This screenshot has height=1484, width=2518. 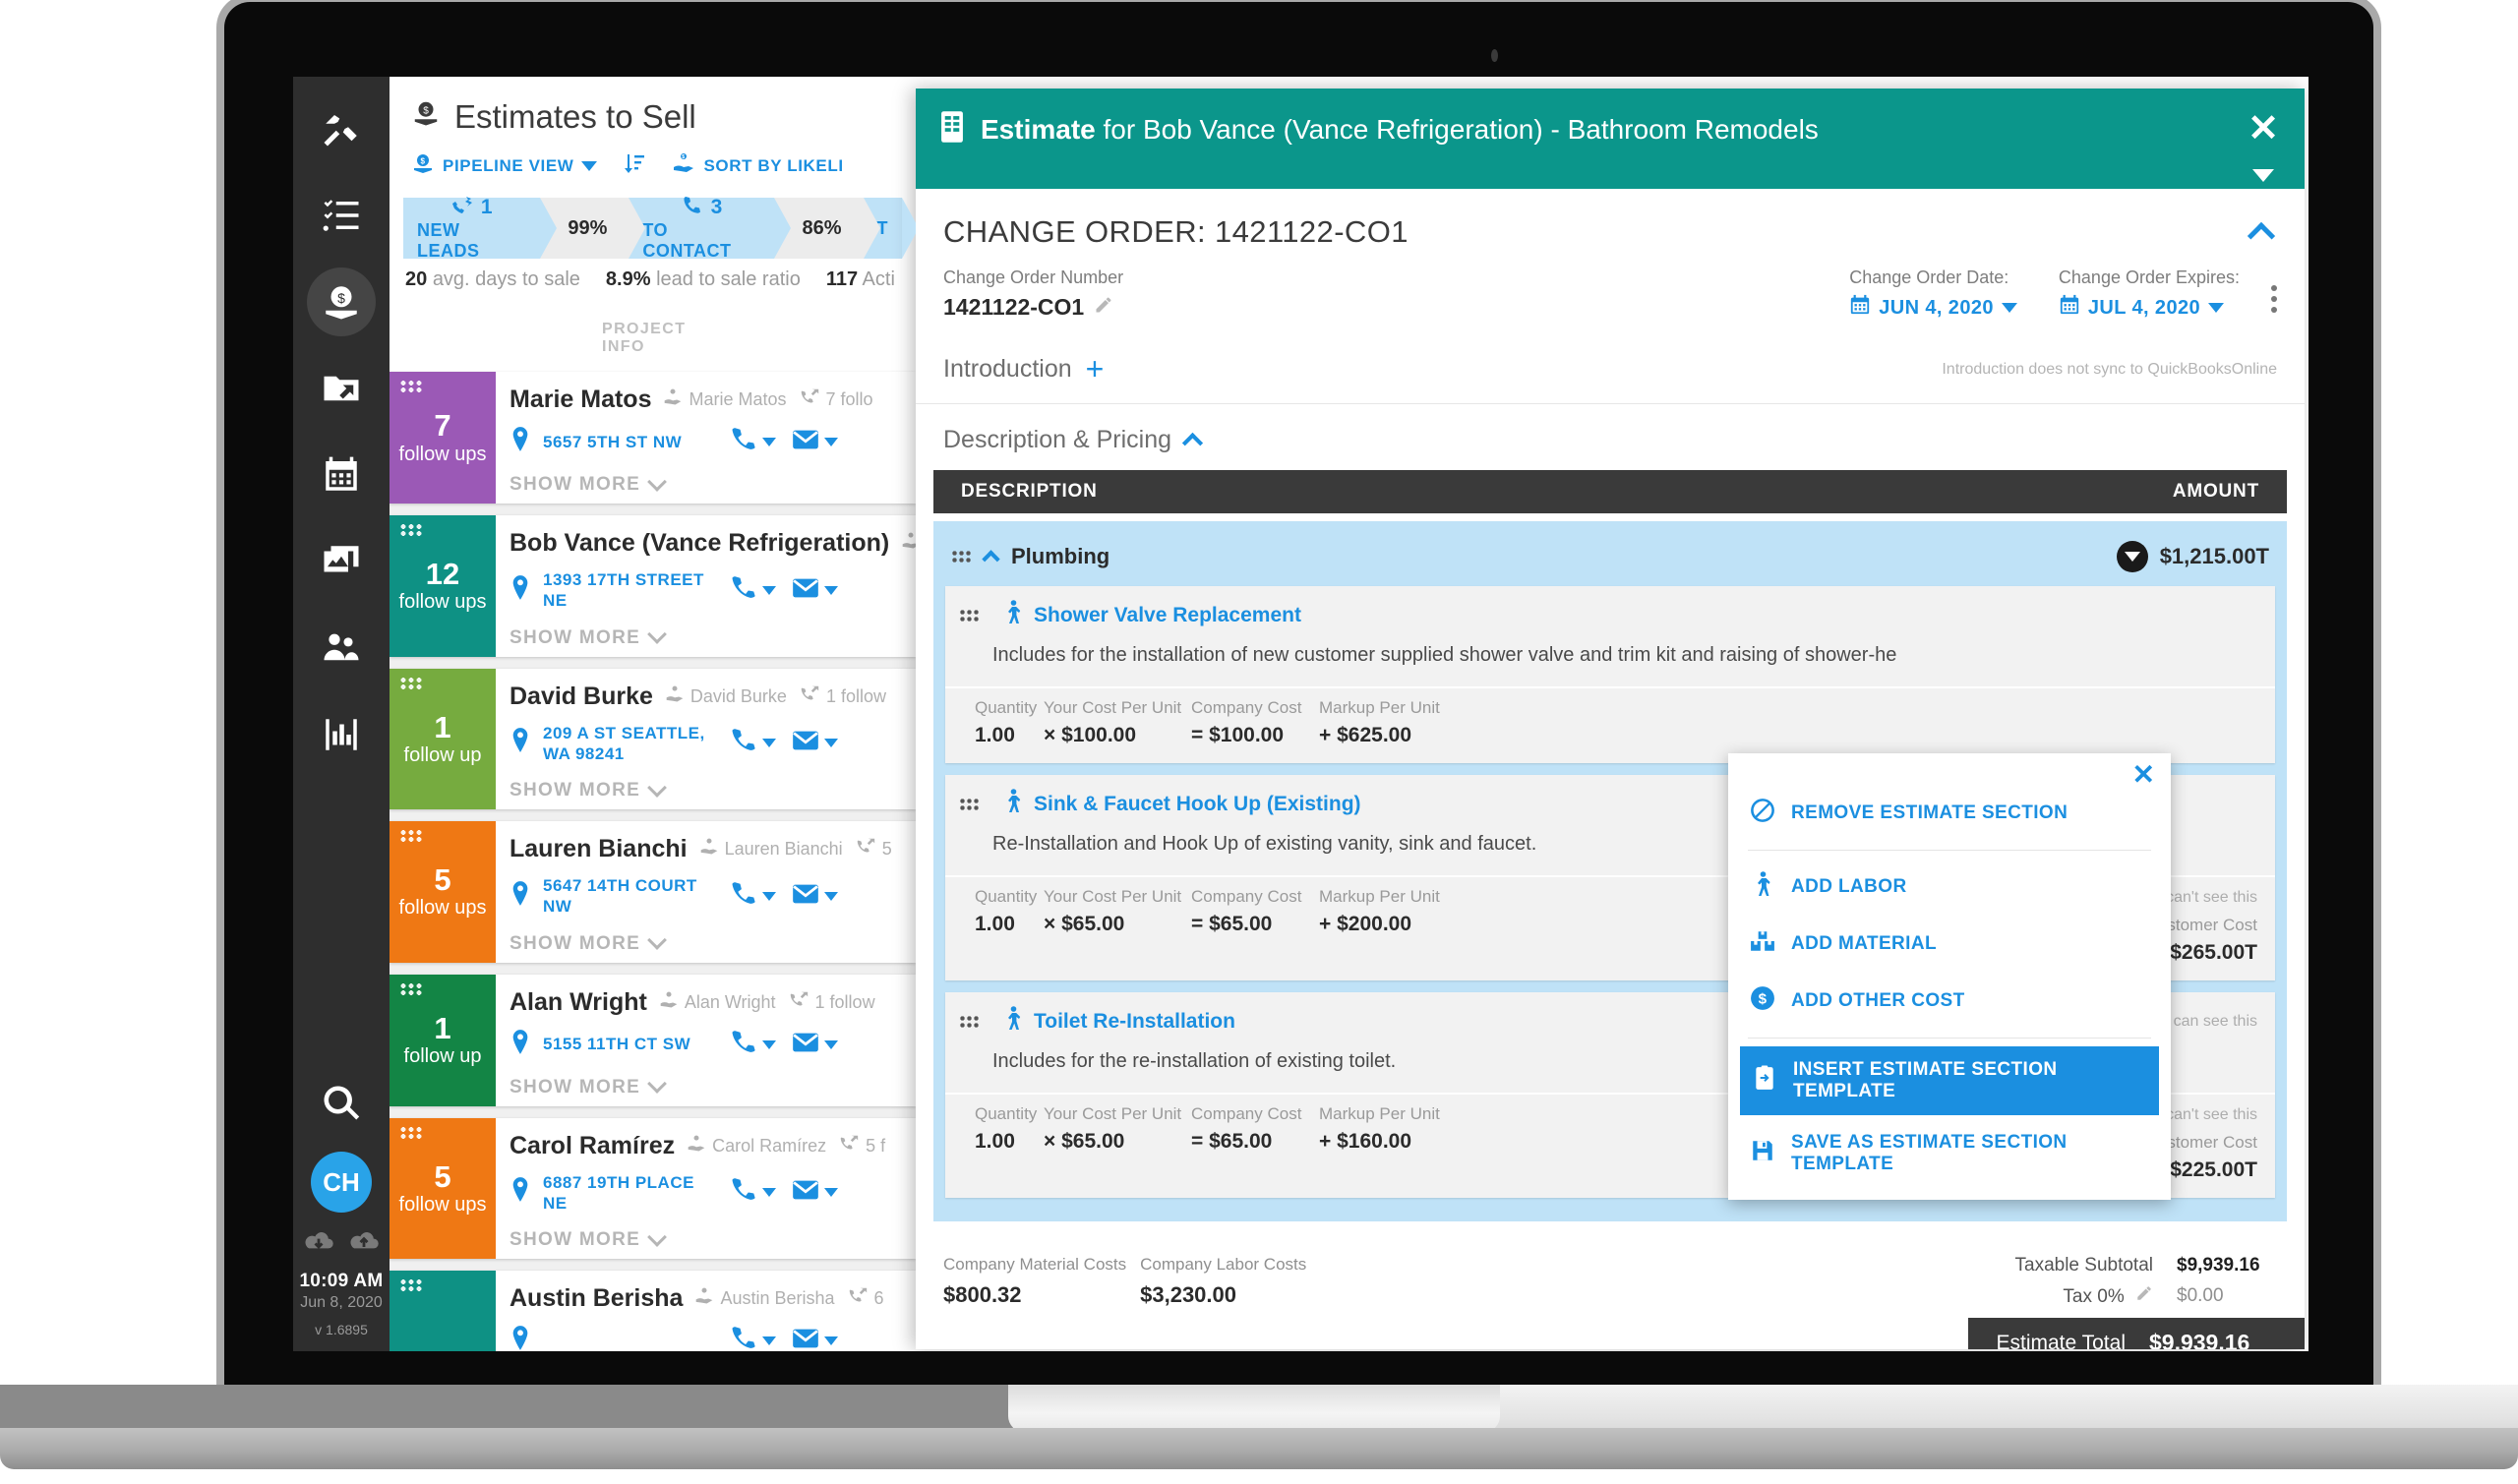 I want to click on metric-avg-days: 20 avg. days to sale, so click(x=492, y=280).